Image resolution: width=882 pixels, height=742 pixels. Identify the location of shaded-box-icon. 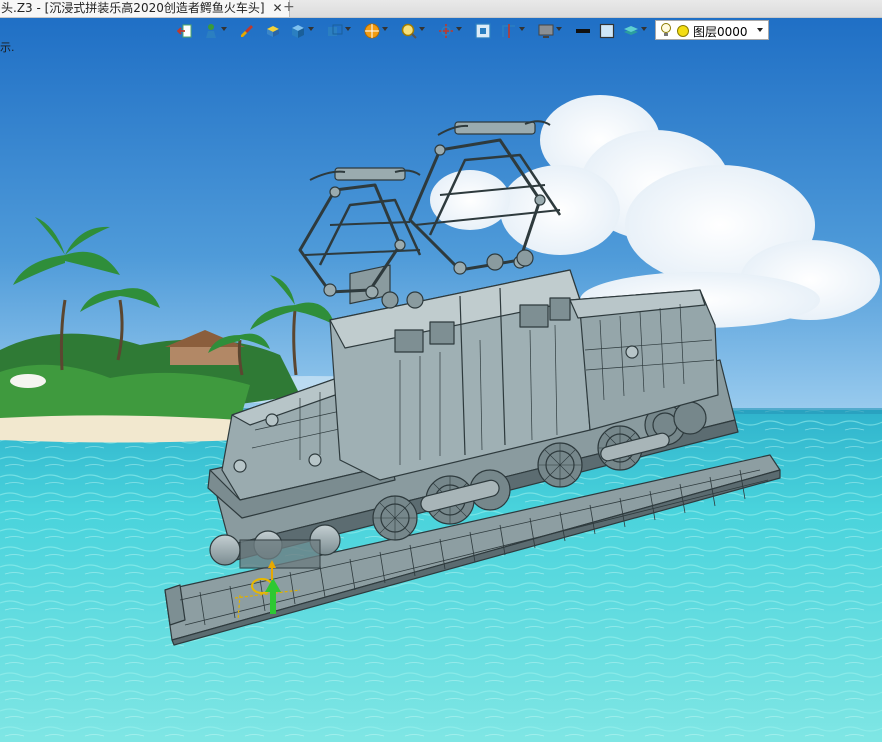
(273, 31).